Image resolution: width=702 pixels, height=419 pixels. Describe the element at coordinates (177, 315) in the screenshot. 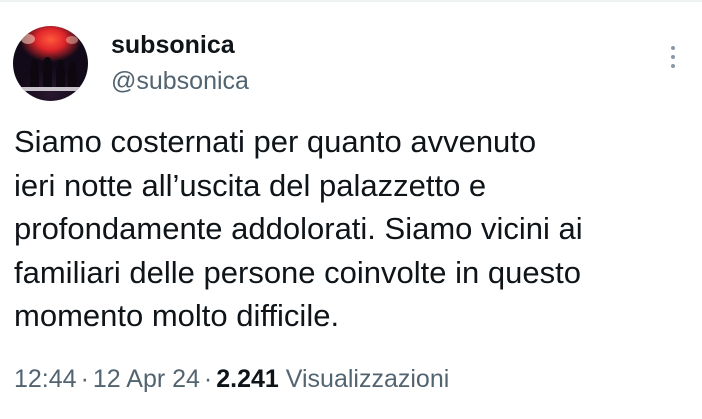

I see `tweet-text-line: momento molto difficile.` at that location.